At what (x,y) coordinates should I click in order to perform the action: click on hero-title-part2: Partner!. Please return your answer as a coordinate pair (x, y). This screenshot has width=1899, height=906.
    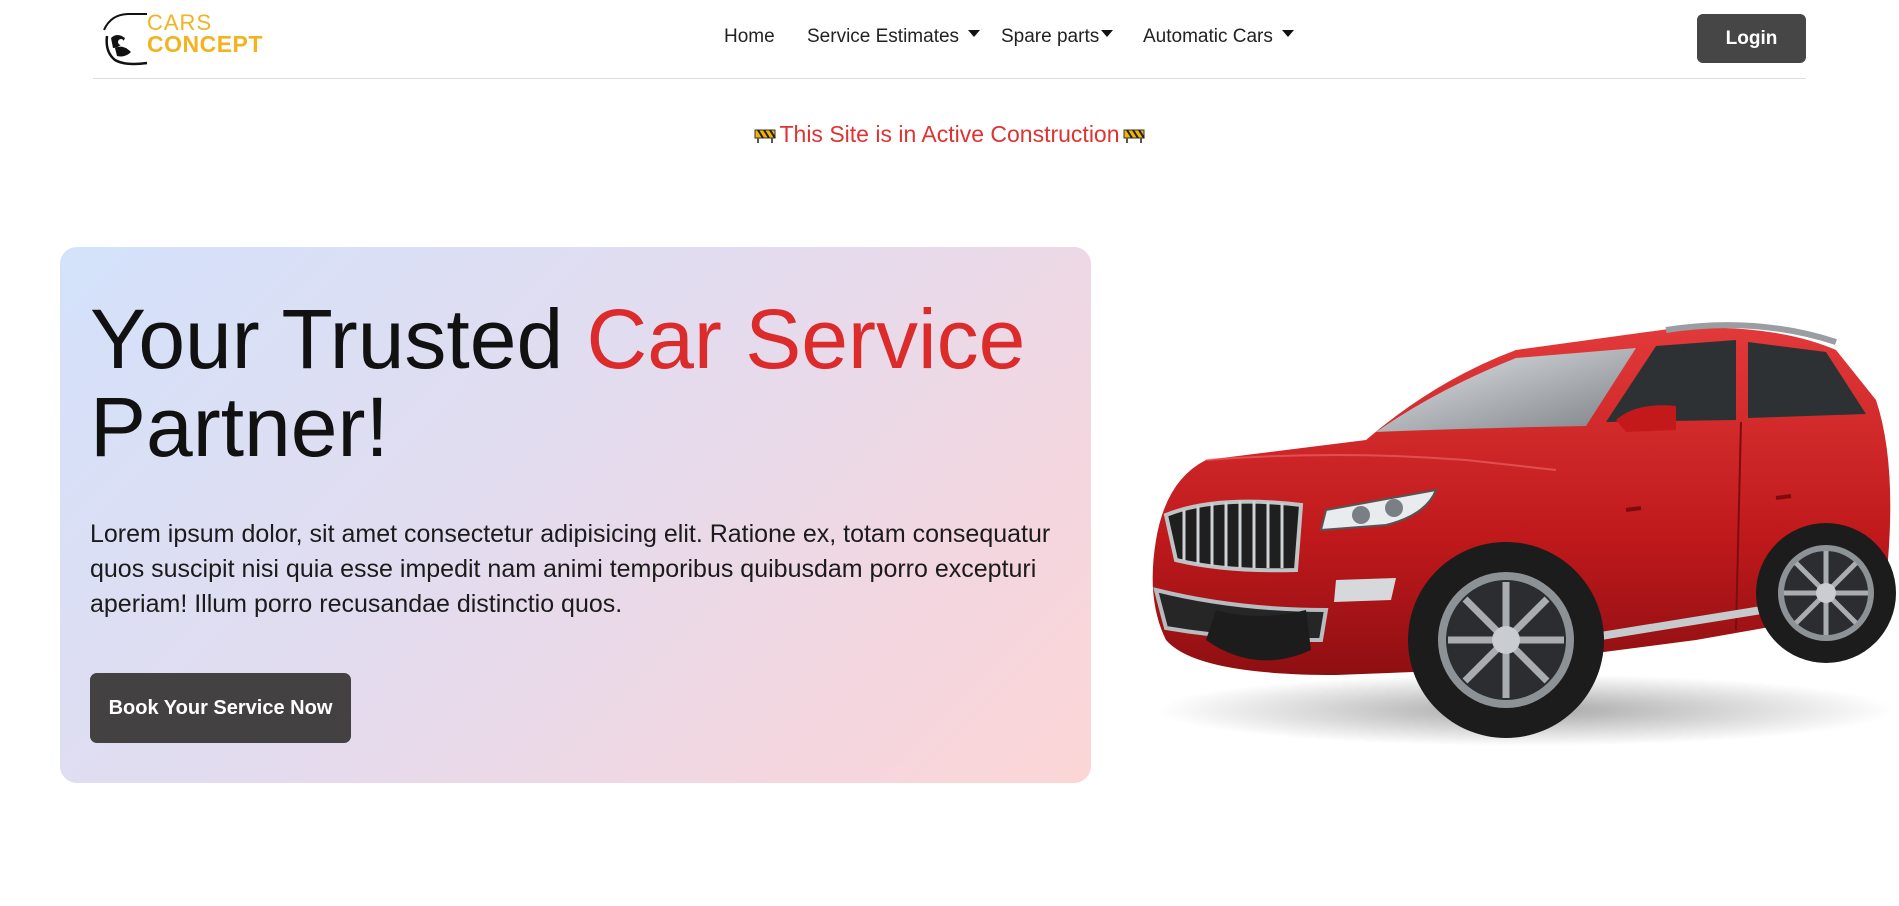
    Looking at the image, I should click on (239, 427).